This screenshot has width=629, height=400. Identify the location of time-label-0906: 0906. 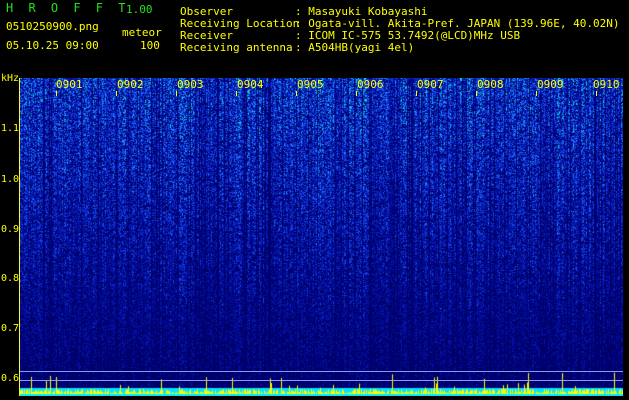
(370, 84).